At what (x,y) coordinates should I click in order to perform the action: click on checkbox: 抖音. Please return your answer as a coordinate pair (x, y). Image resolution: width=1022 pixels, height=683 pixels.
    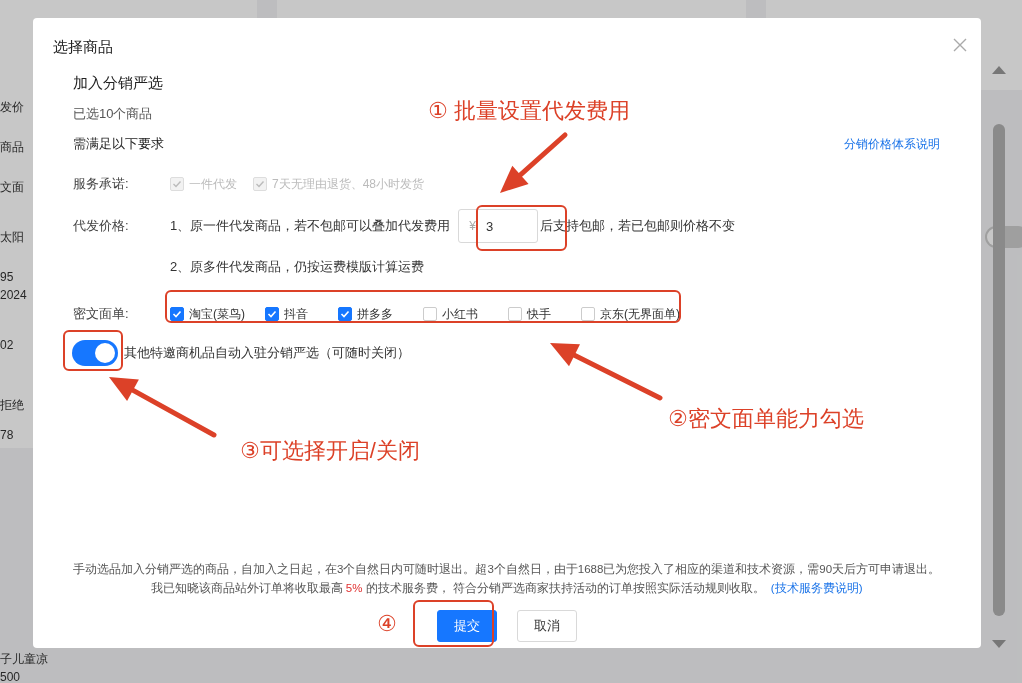
    Looking at the image, I should click on (286, 314).